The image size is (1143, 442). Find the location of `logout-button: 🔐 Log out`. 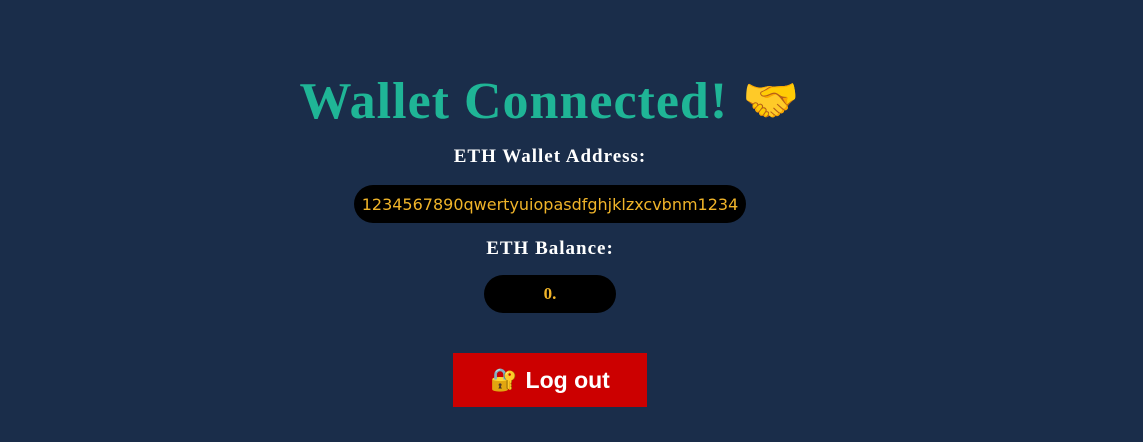

logout-button: 🔐 Log out is located at coordinates (550, 380).